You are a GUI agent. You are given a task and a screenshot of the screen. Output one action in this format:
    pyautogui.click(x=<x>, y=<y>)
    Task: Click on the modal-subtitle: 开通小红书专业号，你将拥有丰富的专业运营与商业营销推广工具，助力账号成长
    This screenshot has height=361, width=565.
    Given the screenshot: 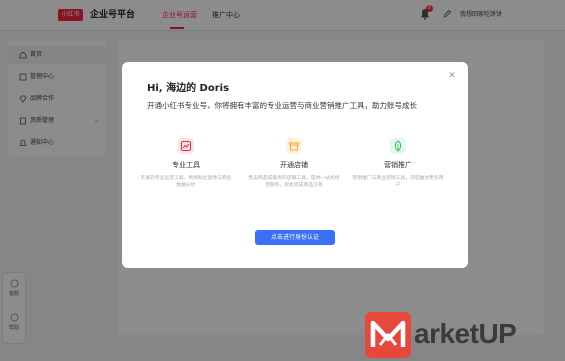 What is the action you would take?
    pyautogui.click(x=282, y=105)
    